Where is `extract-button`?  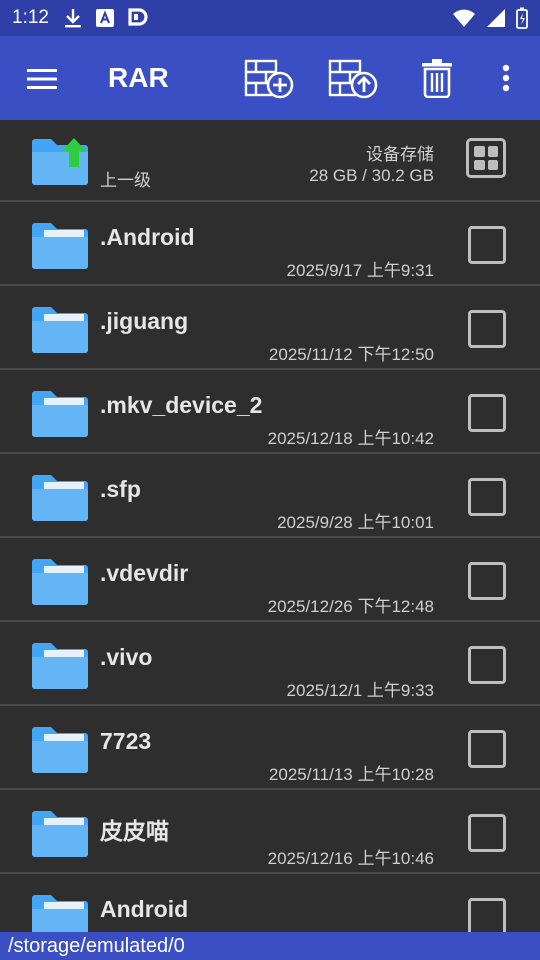 extract-button is located at coordinates (353, 78).